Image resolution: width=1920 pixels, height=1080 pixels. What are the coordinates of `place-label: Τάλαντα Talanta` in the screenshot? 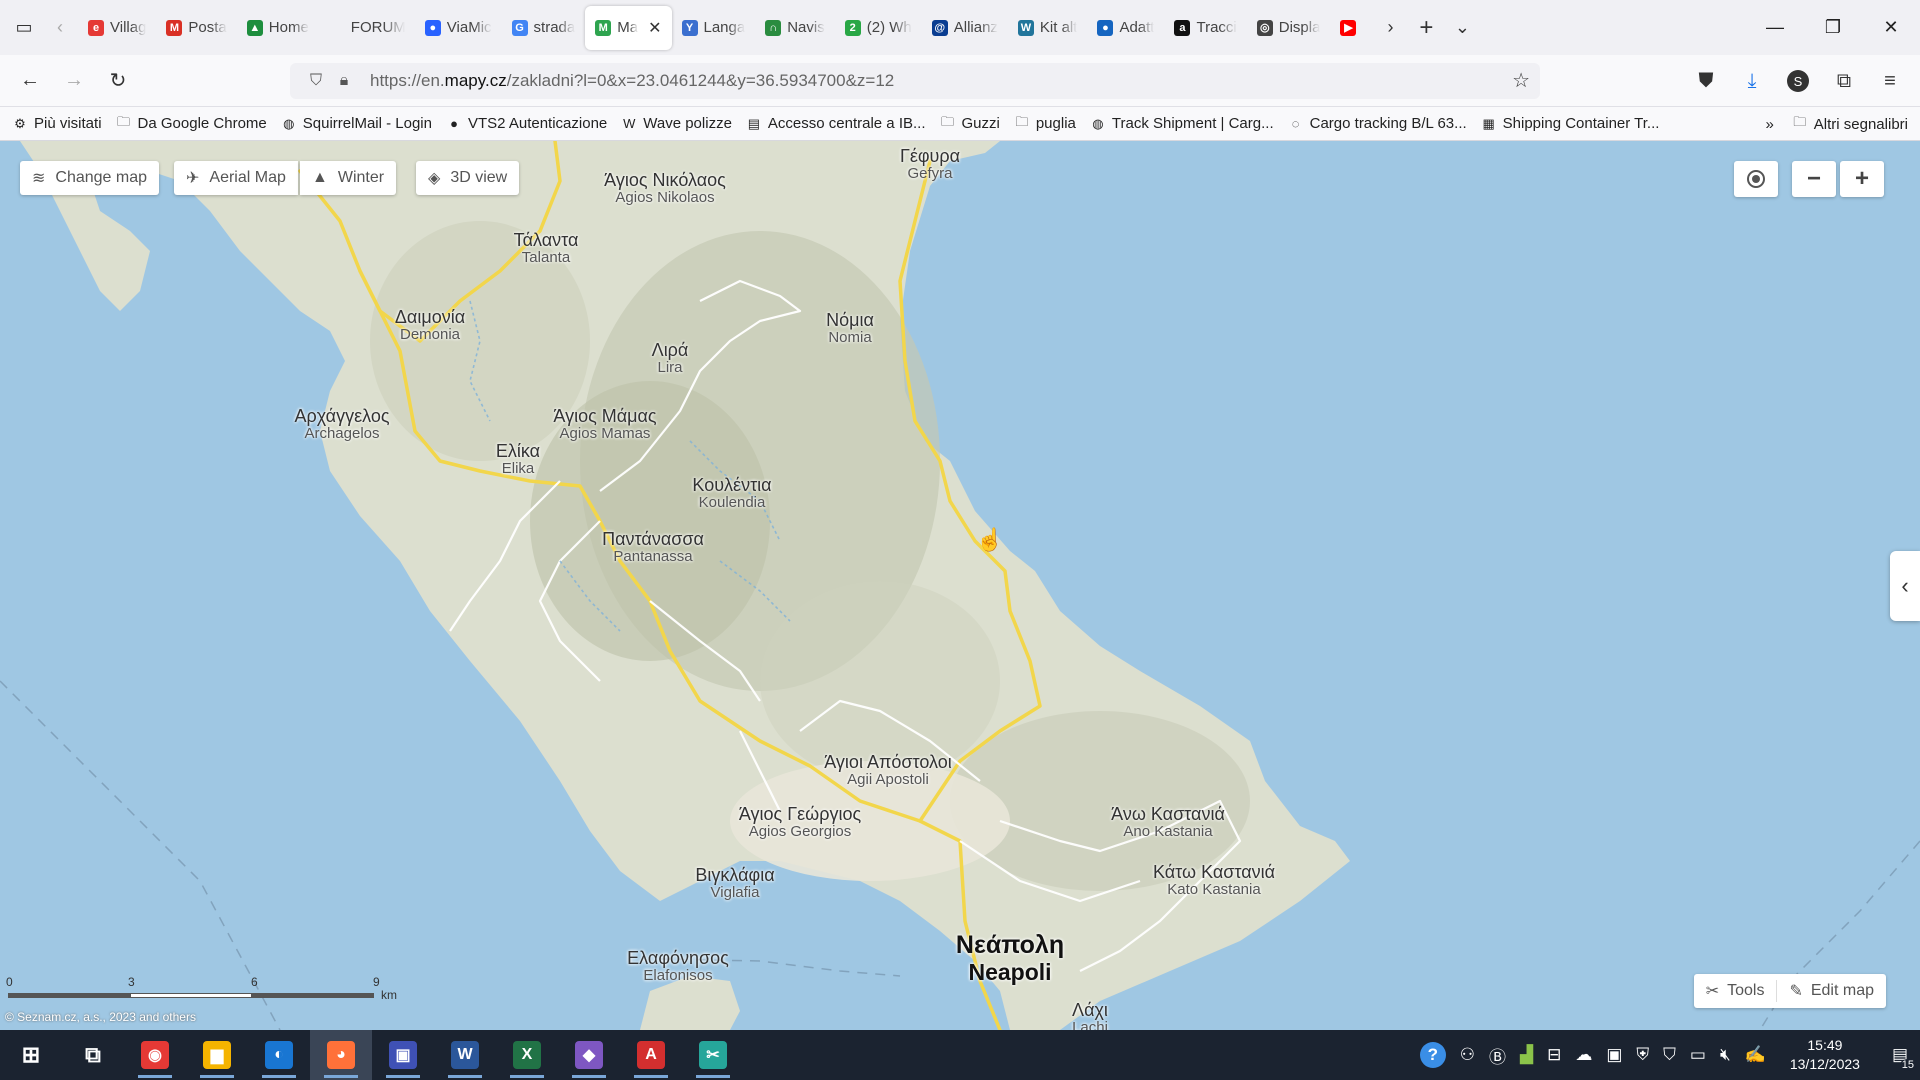 It's located at (546, 249).